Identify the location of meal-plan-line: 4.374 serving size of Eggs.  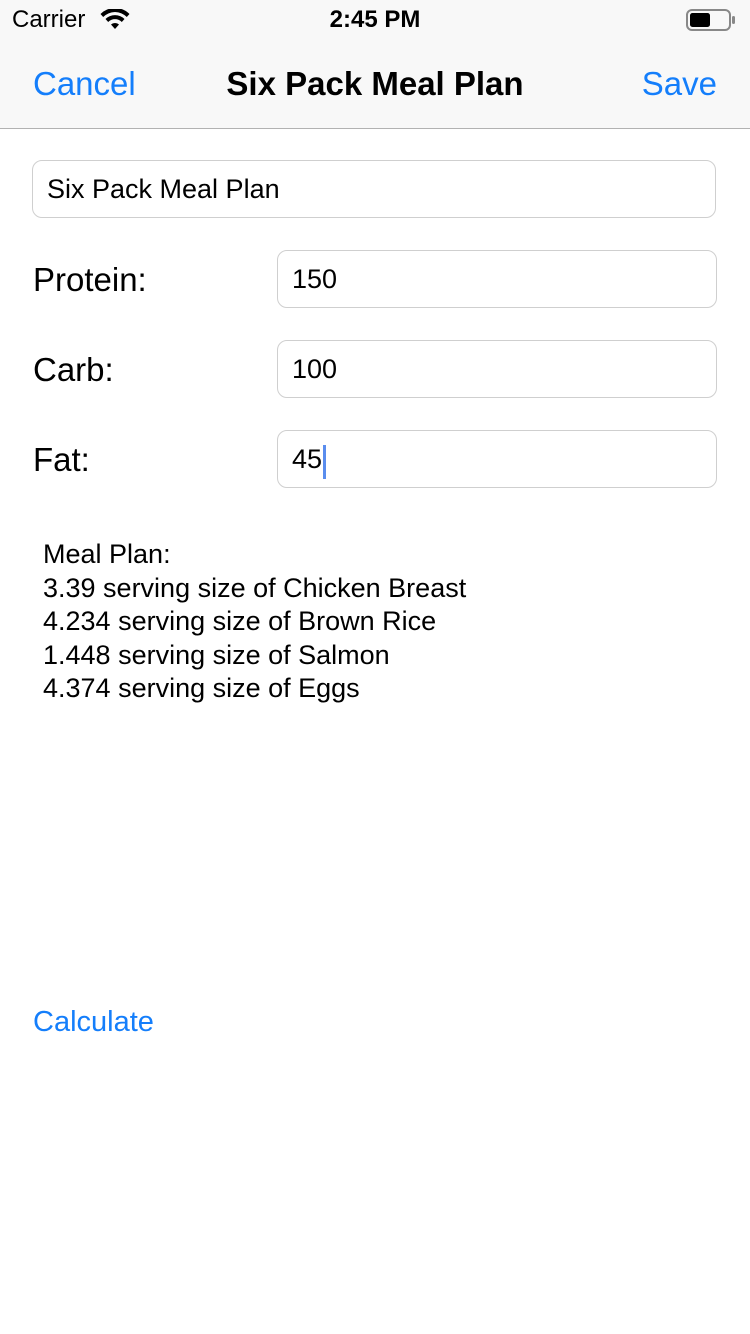
(201, 688).